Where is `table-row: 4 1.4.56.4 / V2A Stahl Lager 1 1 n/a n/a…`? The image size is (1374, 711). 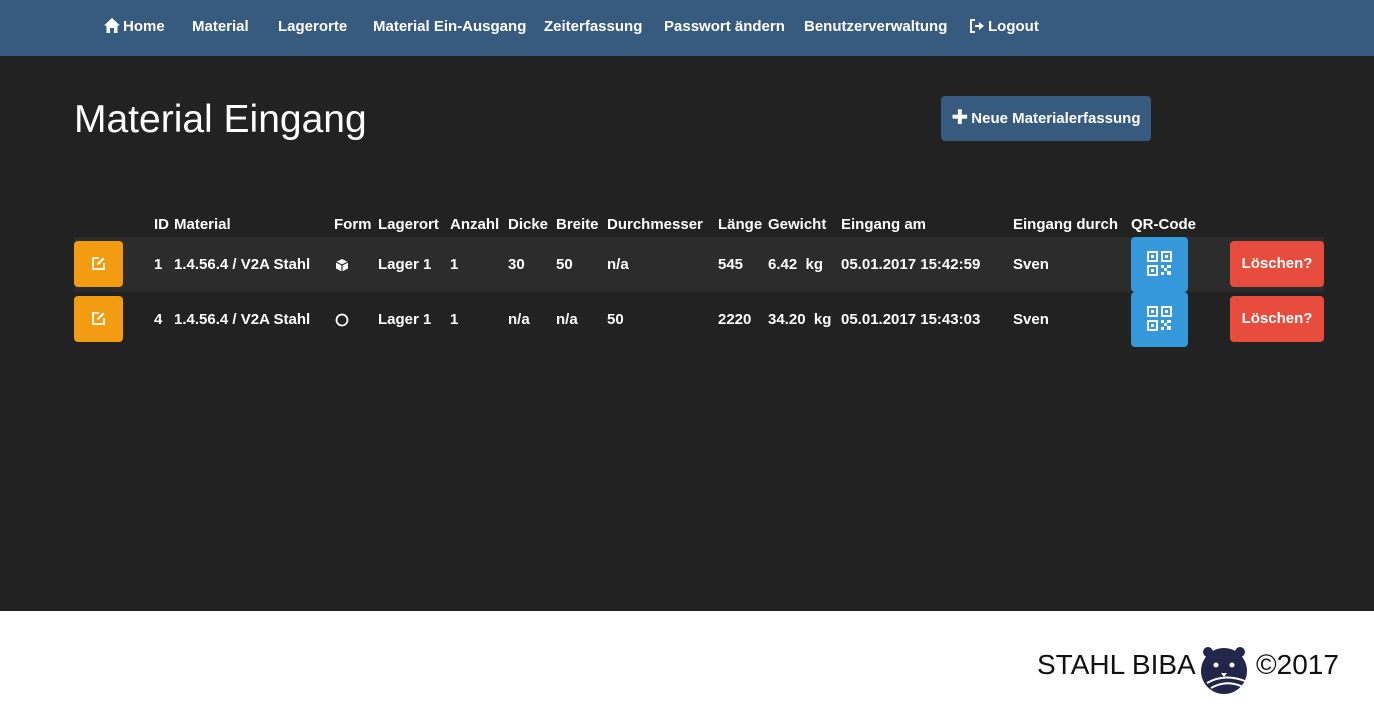 table-row: 4 1.4.56.4 / V2A Stahl Lager 1 1 n/a n/a… is located at coordinates (699, 319).